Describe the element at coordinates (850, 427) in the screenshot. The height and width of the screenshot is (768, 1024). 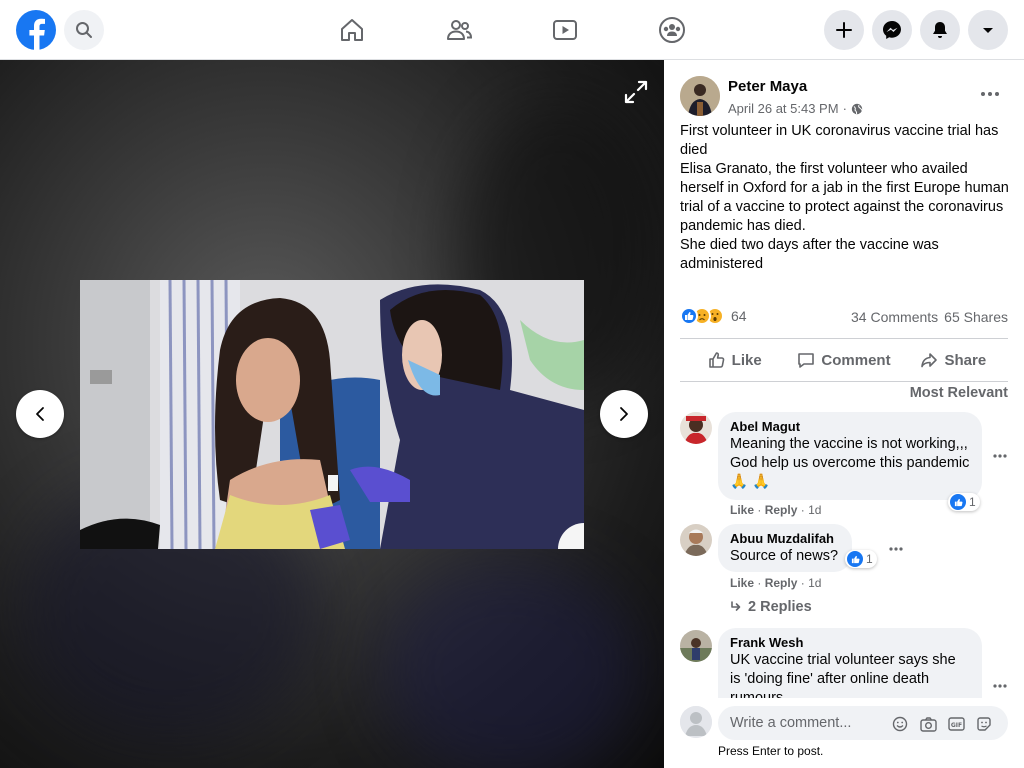
I see `commenter-name: Abel Magut` at that location.